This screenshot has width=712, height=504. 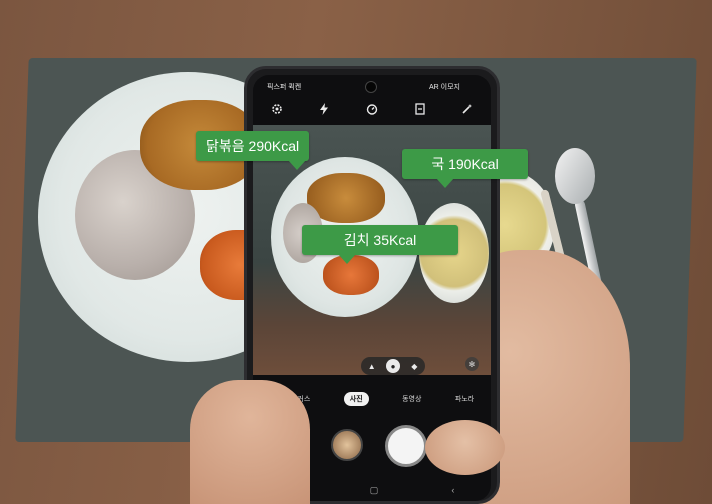 I want to click on settings-icon, so click(x=277, y=109).